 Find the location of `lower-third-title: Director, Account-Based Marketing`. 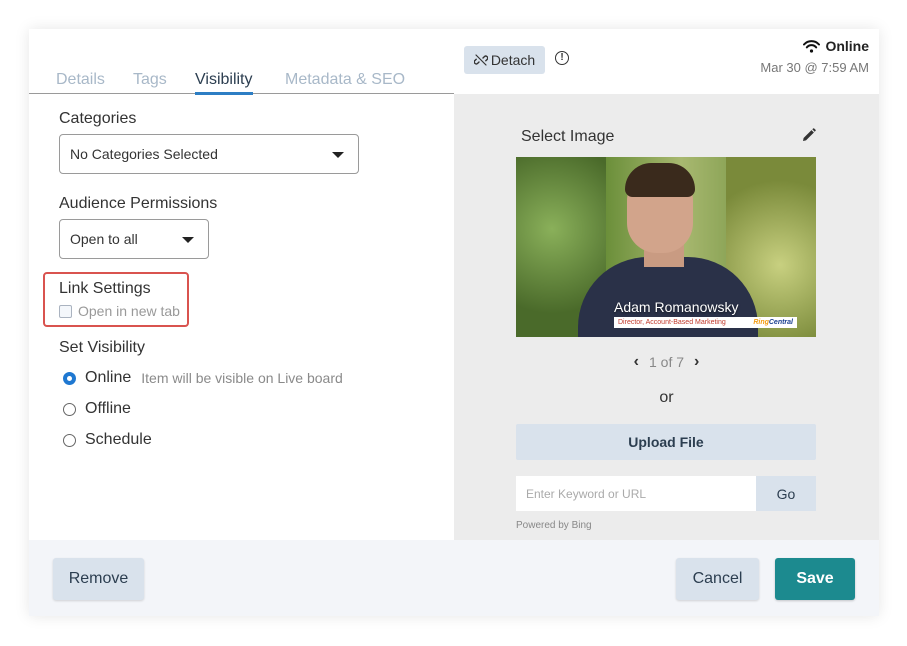

lower-third-title: Director, Account-Based Marketing is located at coordinates (672, 322).